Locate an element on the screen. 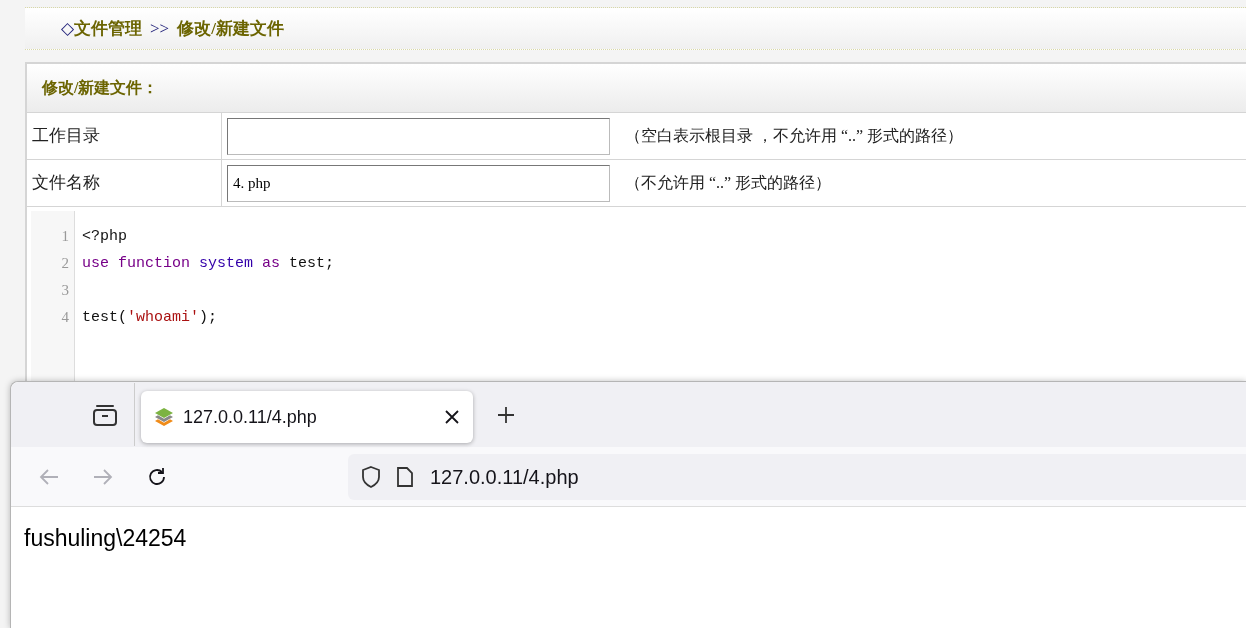 The image size is (1246, 628). close-icon is located at coordinates (452, 417).